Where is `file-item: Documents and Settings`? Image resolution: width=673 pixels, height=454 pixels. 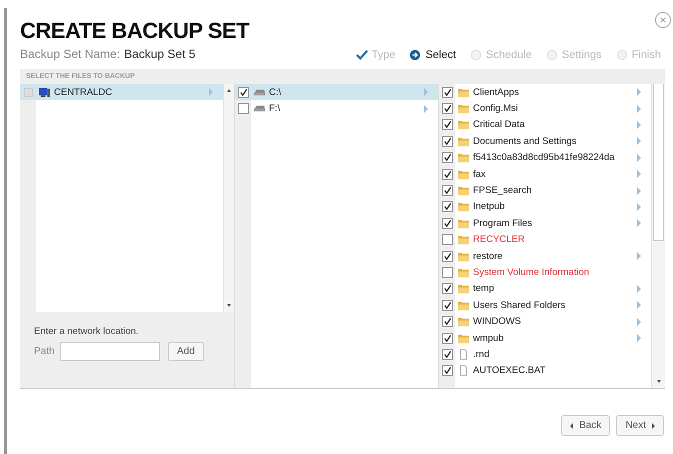
file-item: Documents and Settings is located at coordinates (545, 141).